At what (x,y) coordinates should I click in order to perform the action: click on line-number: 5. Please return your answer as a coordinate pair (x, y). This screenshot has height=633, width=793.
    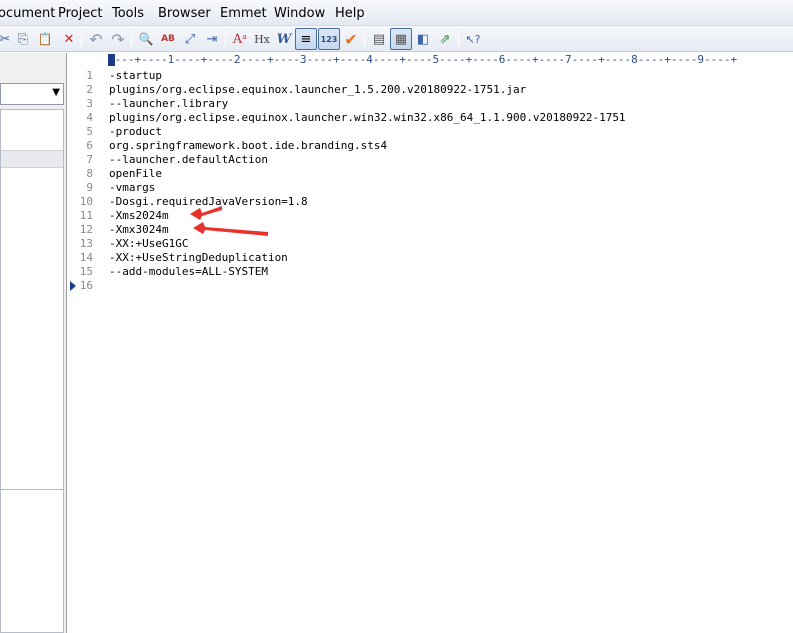
    Looking at the image, I should click on (89, 131).